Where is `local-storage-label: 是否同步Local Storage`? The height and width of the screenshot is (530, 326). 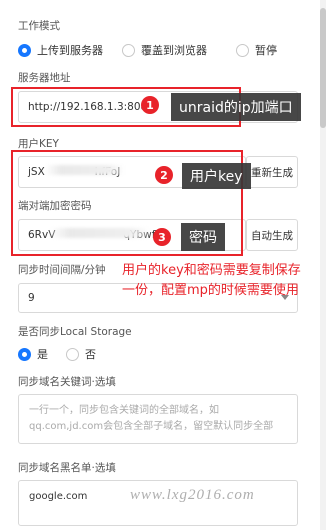
local-storage-label: 是否同步Local Storage is located at coordinates (75, 332).